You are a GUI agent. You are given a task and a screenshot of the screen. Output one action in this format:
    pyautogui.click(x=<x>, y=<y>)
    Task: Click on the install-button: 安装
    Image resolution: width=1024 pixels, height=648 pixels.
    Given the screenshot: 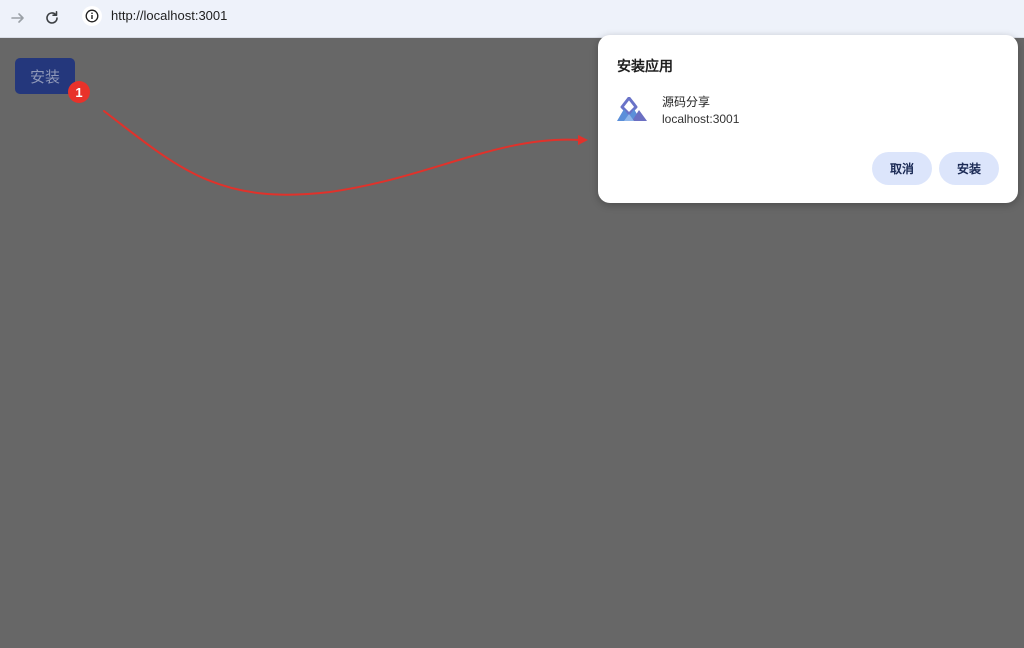 What is the action you would take?
    pyautogui.click(x=969, y=168)
    